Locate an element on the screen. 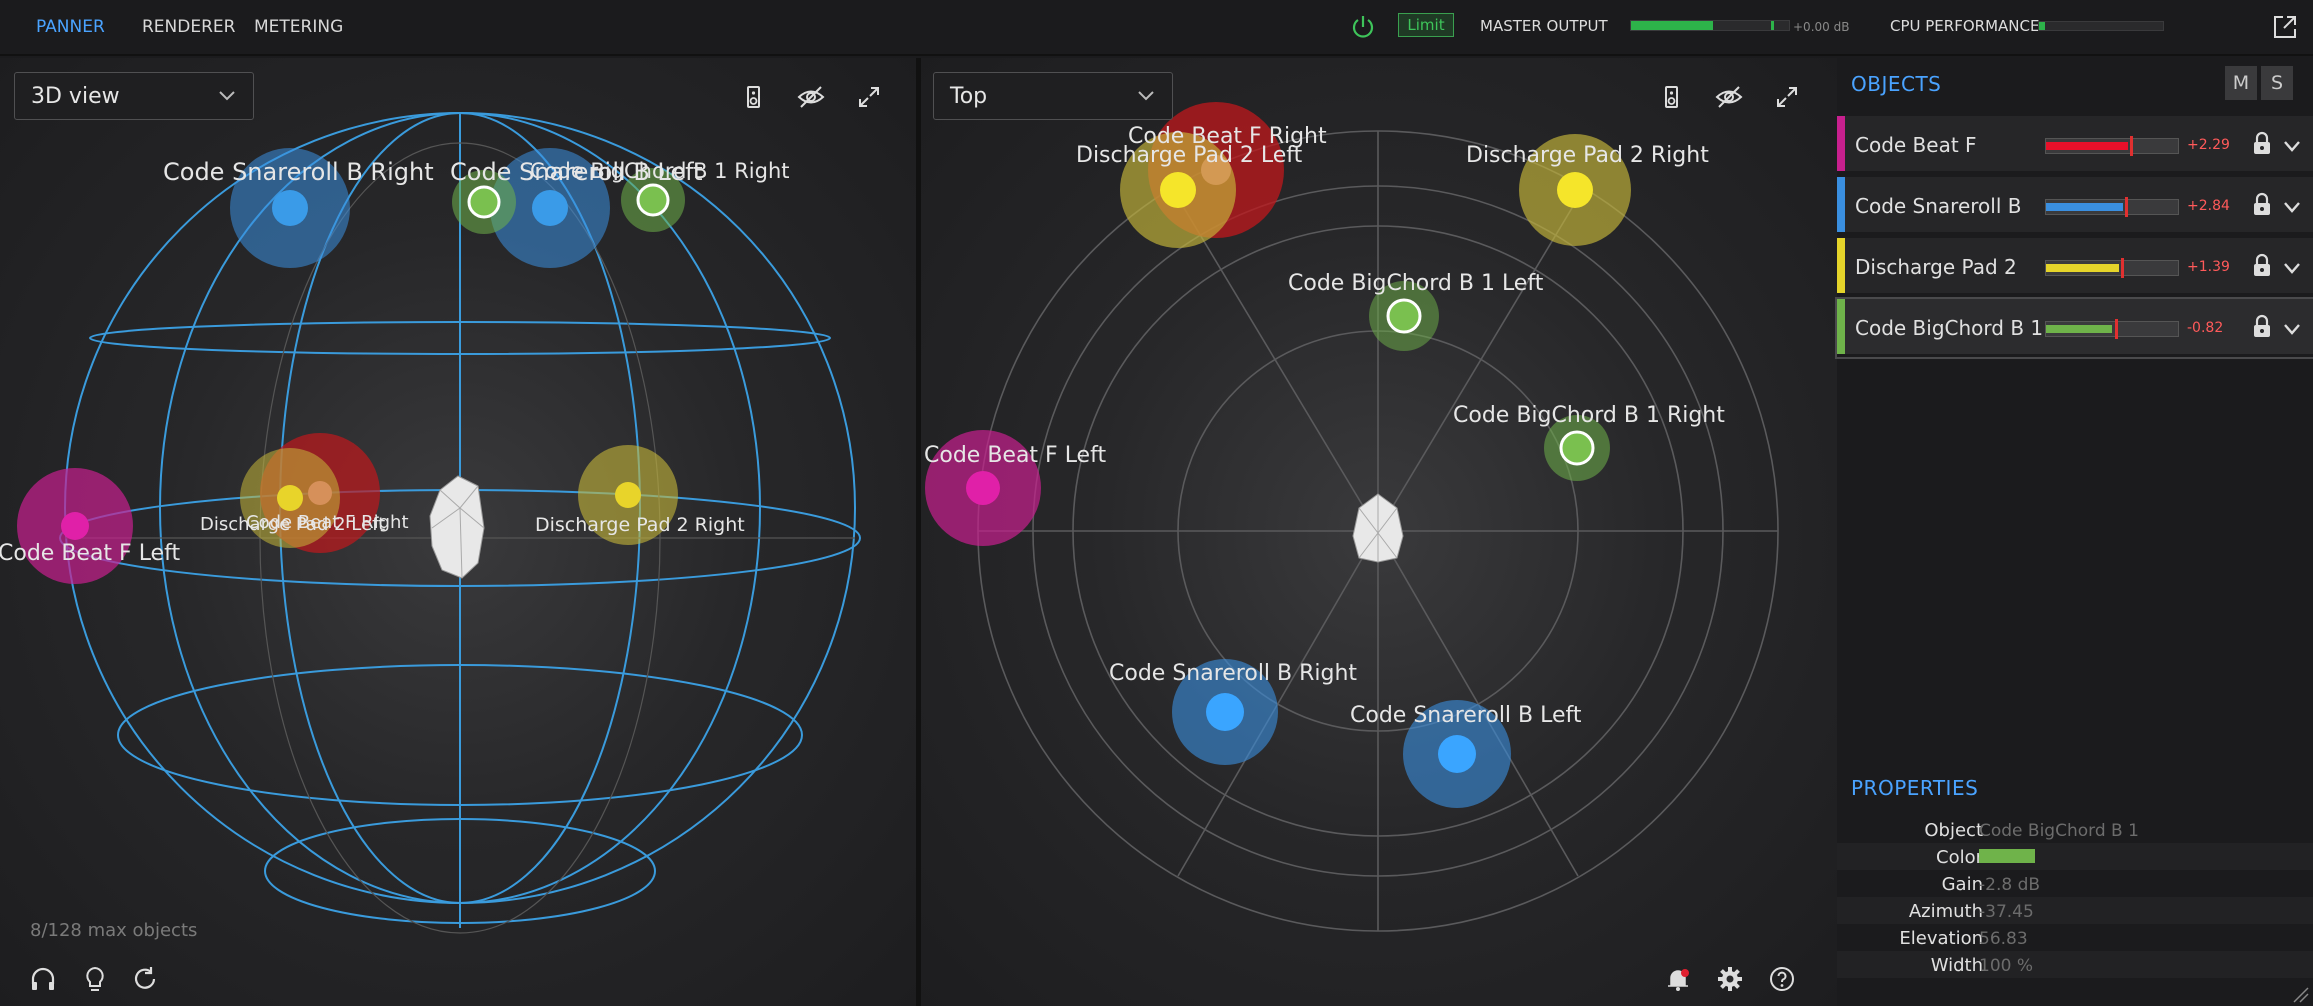 The width and height of the screenshot is (2313, 1006). object-row: Code Beat F +2.29 is located at coordinates (2075, 145).